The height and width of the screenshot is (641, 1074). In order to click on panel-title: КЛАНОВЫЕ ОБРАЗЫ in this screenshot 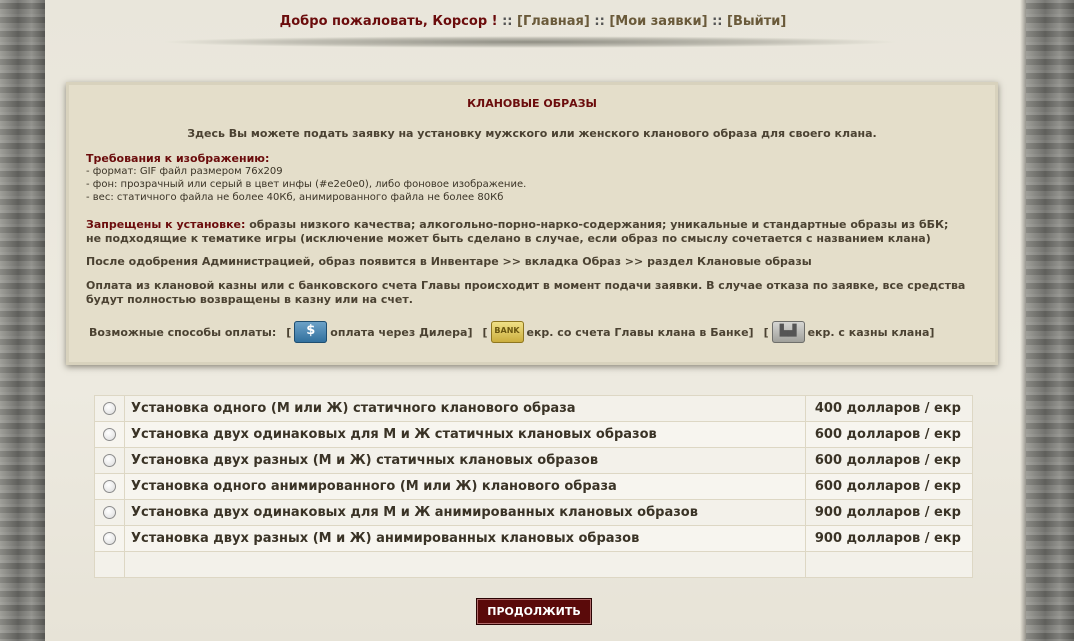, I will do `click(532, 103)`.